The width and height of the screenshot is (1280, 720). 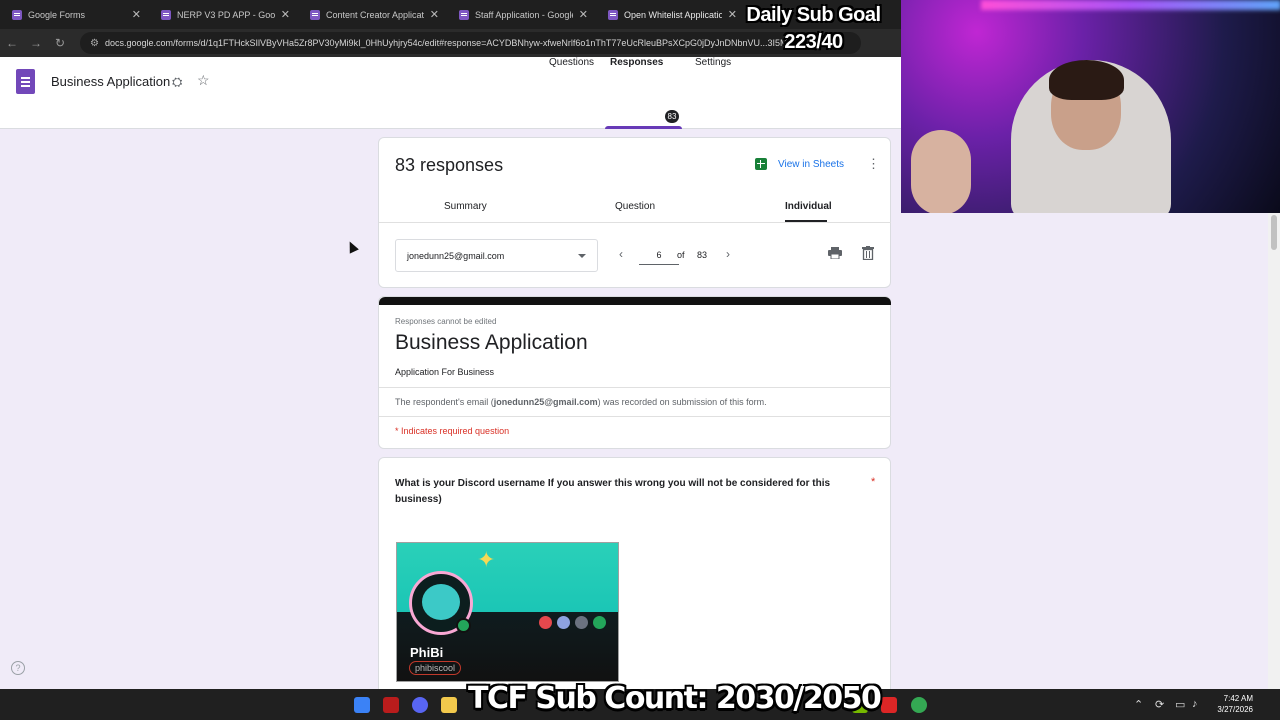 What do you see at coordinates (36, 43) in the screenshot?
I see `forward-icon: →` at bounding box center [36, 43].